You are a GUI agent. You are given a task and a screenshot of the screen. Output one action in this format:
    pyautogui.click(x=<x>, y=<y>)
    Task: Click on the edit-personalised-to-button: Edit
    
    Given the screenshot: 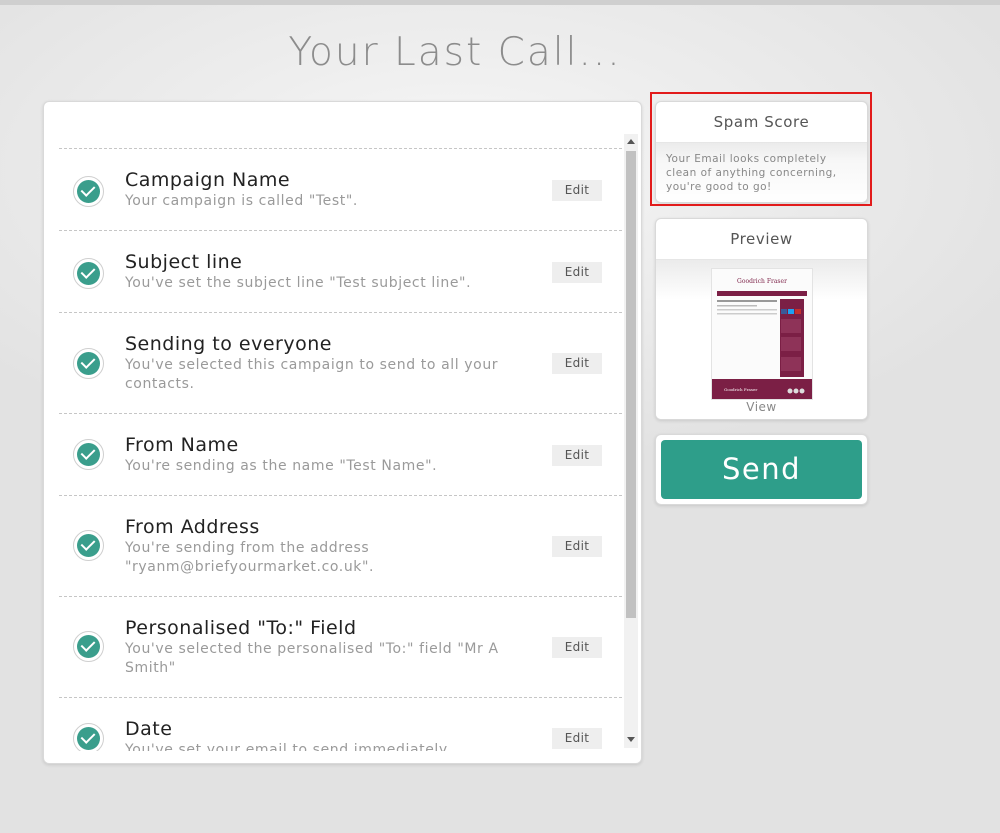 What is the action you would take?
    pyautogui.click(x=577, y=647)
    